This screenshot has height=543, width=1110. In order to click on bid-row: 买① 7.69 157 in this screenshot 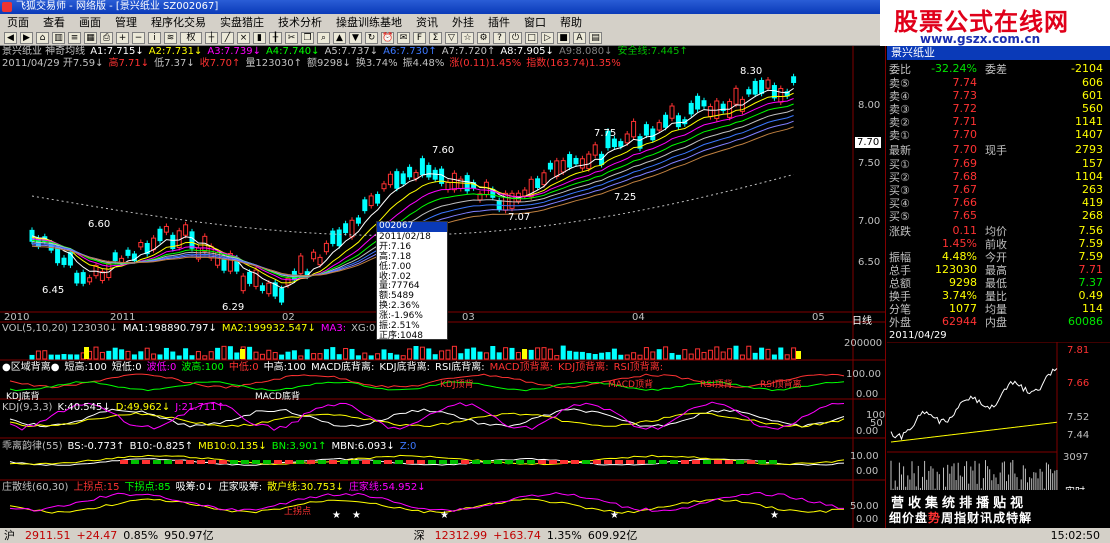, I will do `click(997, 164)`.